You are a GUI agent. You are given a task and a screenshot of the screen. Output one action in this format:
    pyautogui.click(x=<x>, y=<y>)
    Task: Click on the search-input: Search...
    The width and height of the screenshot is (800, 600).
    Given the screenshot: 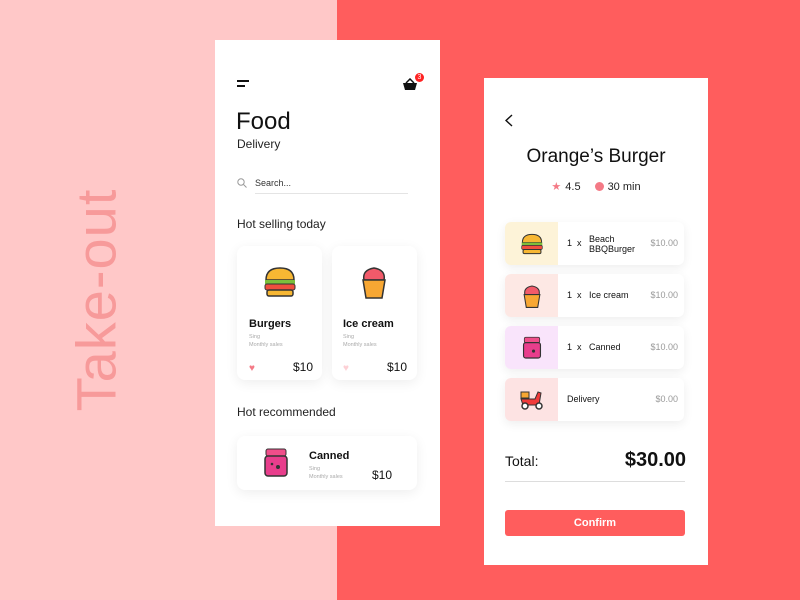 What is the action you would take?
    pyautogui.click(x=273, y=183)
    